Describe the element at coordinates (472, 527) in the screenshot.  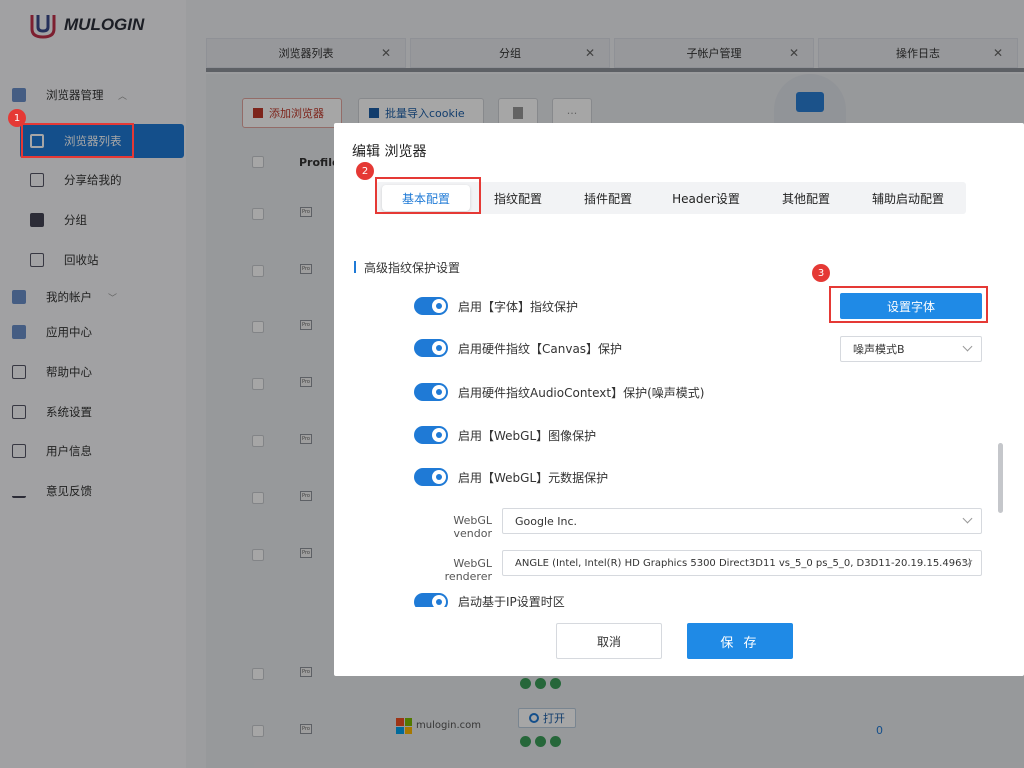
I see `webgl-vendor-label: WebGL vendor` at that location.